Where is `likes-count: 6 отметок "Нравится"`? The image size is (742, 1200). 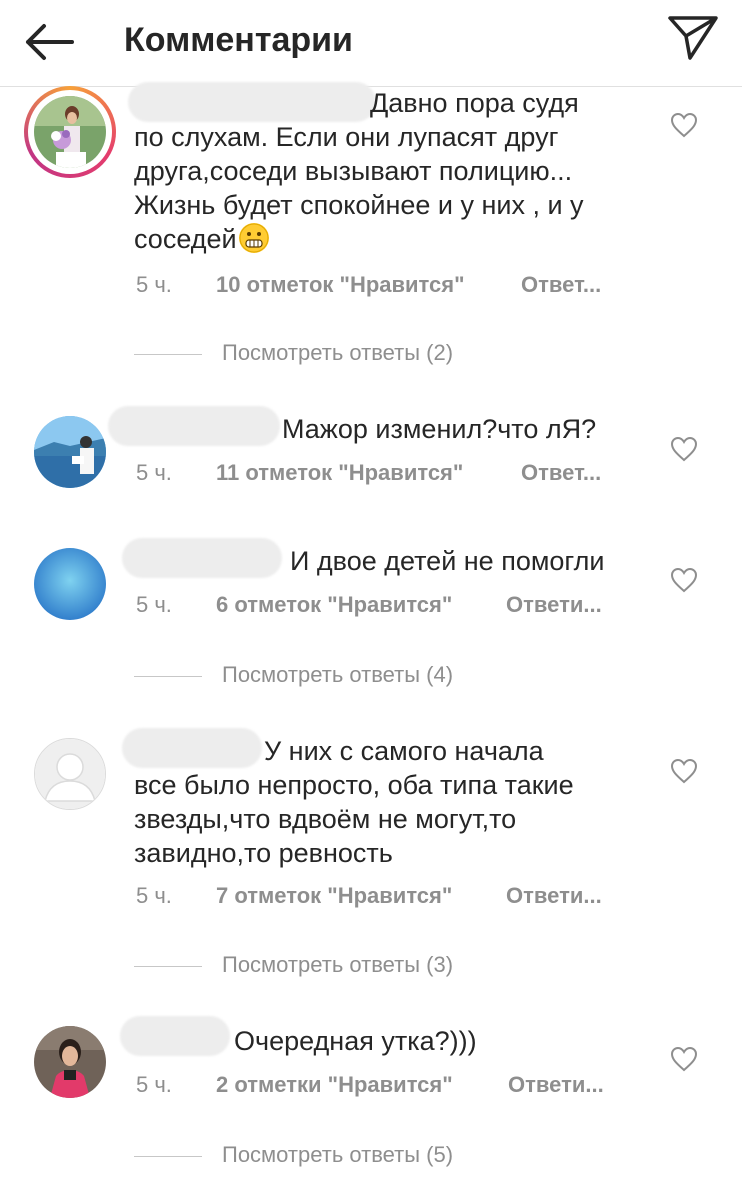 likes-count: 6 отметок "Нравится" is located at coordinates (334, 605).